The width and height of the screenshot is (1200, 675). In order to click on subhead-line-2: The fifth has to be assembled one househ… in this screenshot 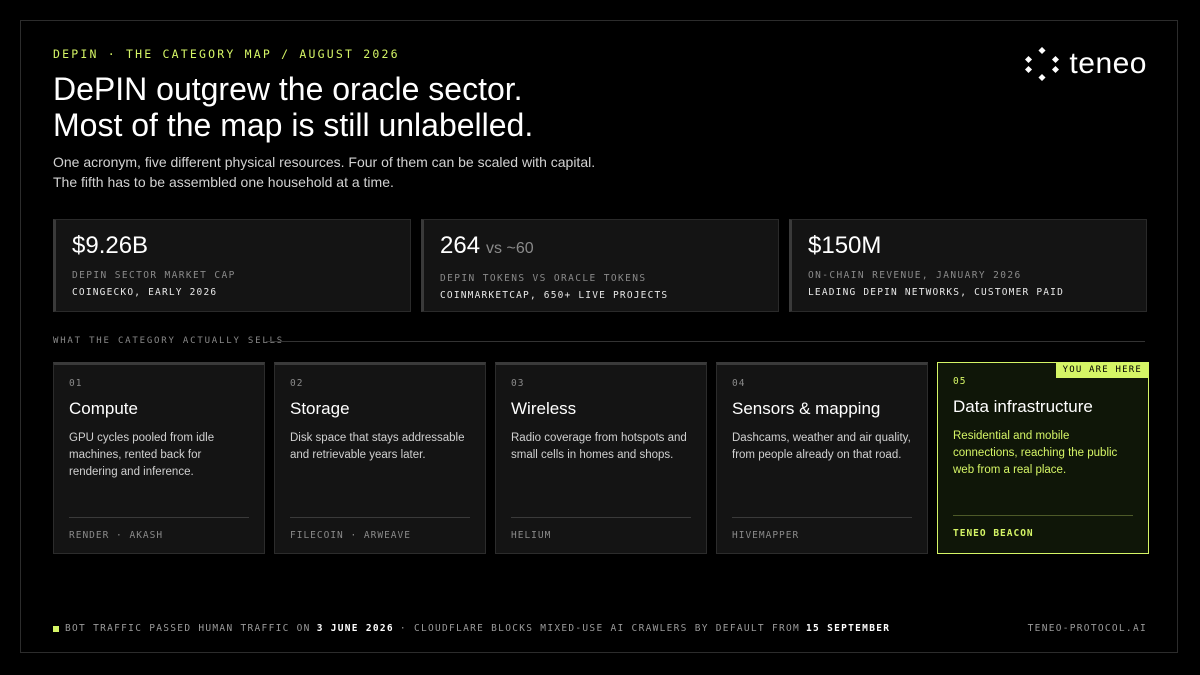, I will do `click(223, 182)`.